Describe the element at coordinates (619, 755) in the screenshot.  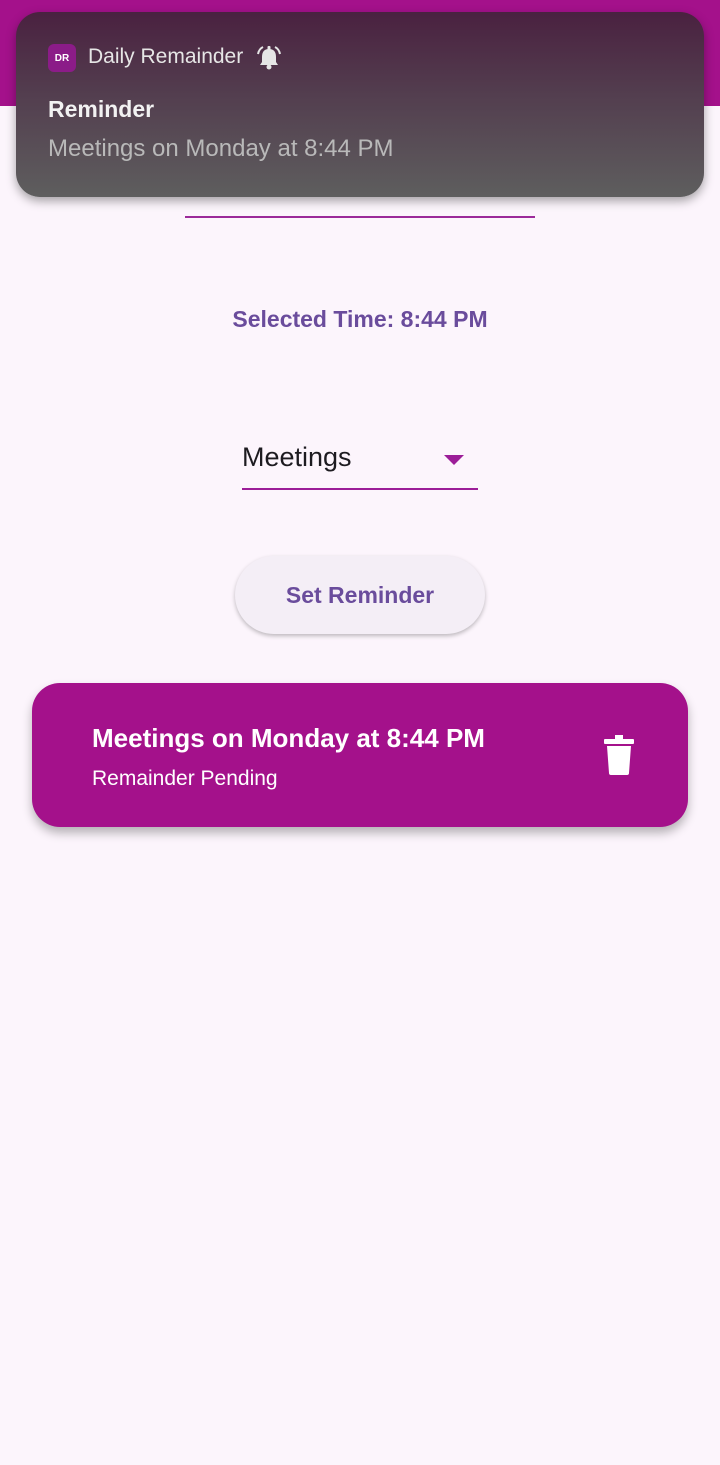
I see `trash-icon` at that location.